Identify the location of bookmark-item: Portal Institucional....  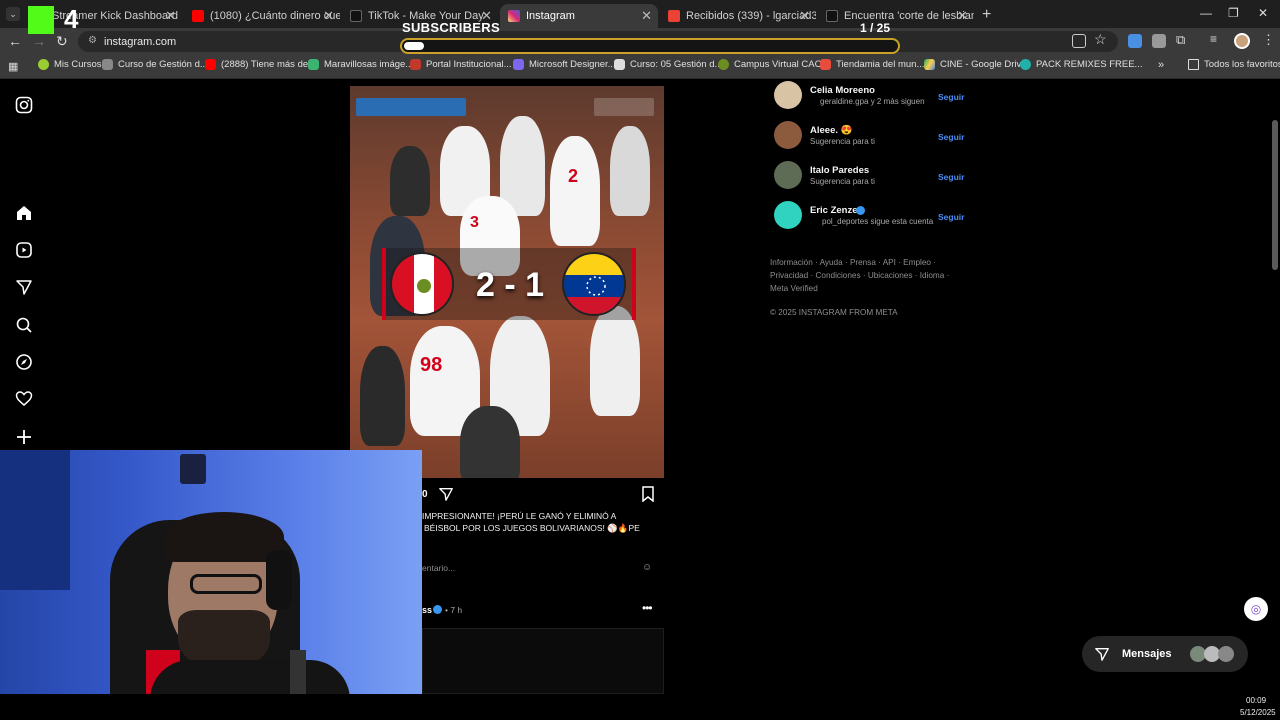
(461, 64).